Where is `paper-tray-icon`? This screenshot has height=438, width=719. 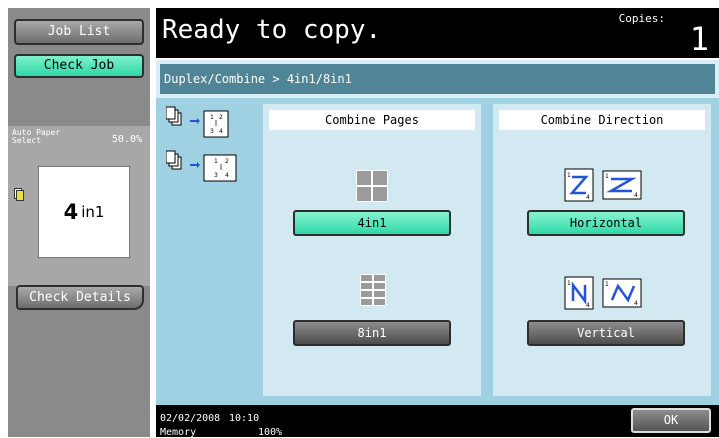
paper-tray-icon is located at coordinates (19, 193).